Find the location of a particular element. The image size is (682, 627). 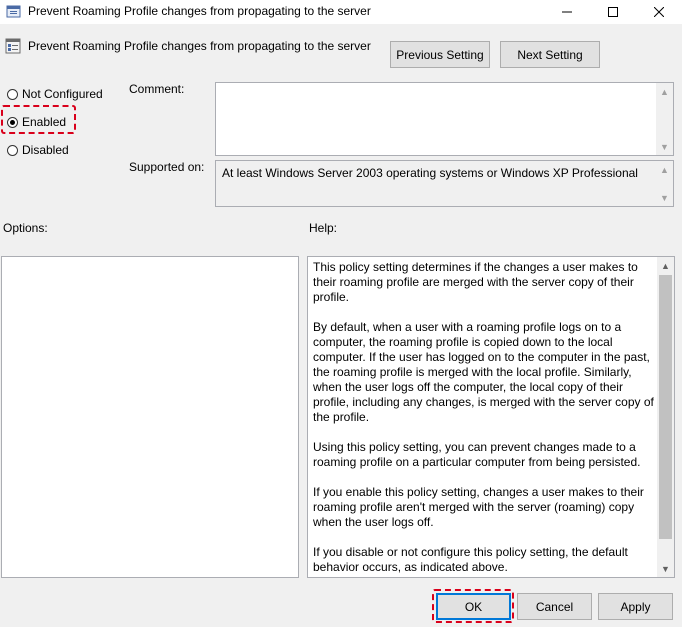

options-label: Options: is located at coordinates (25, 228).